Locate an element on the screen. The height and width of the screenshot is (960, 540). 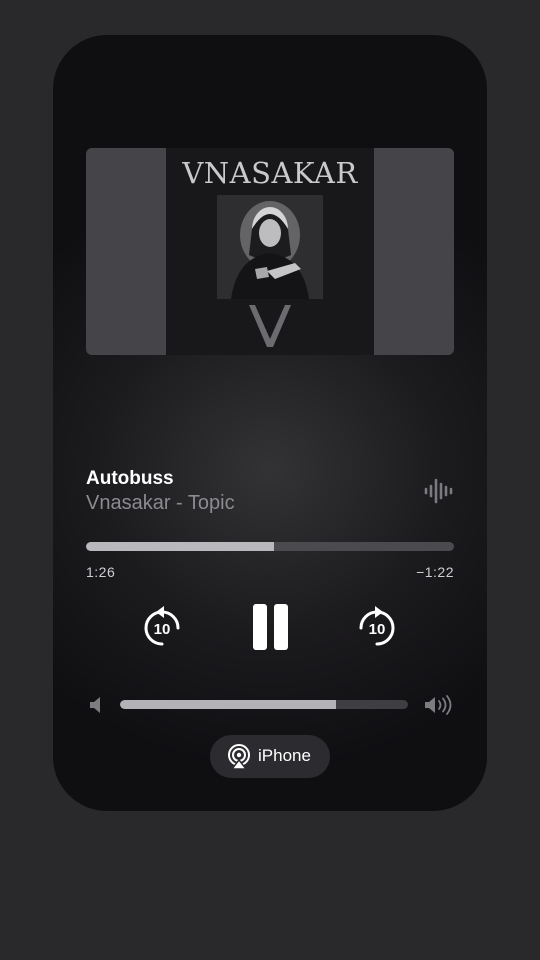
skip-forward-seconds: 10 is located at coordinates (377, 629).